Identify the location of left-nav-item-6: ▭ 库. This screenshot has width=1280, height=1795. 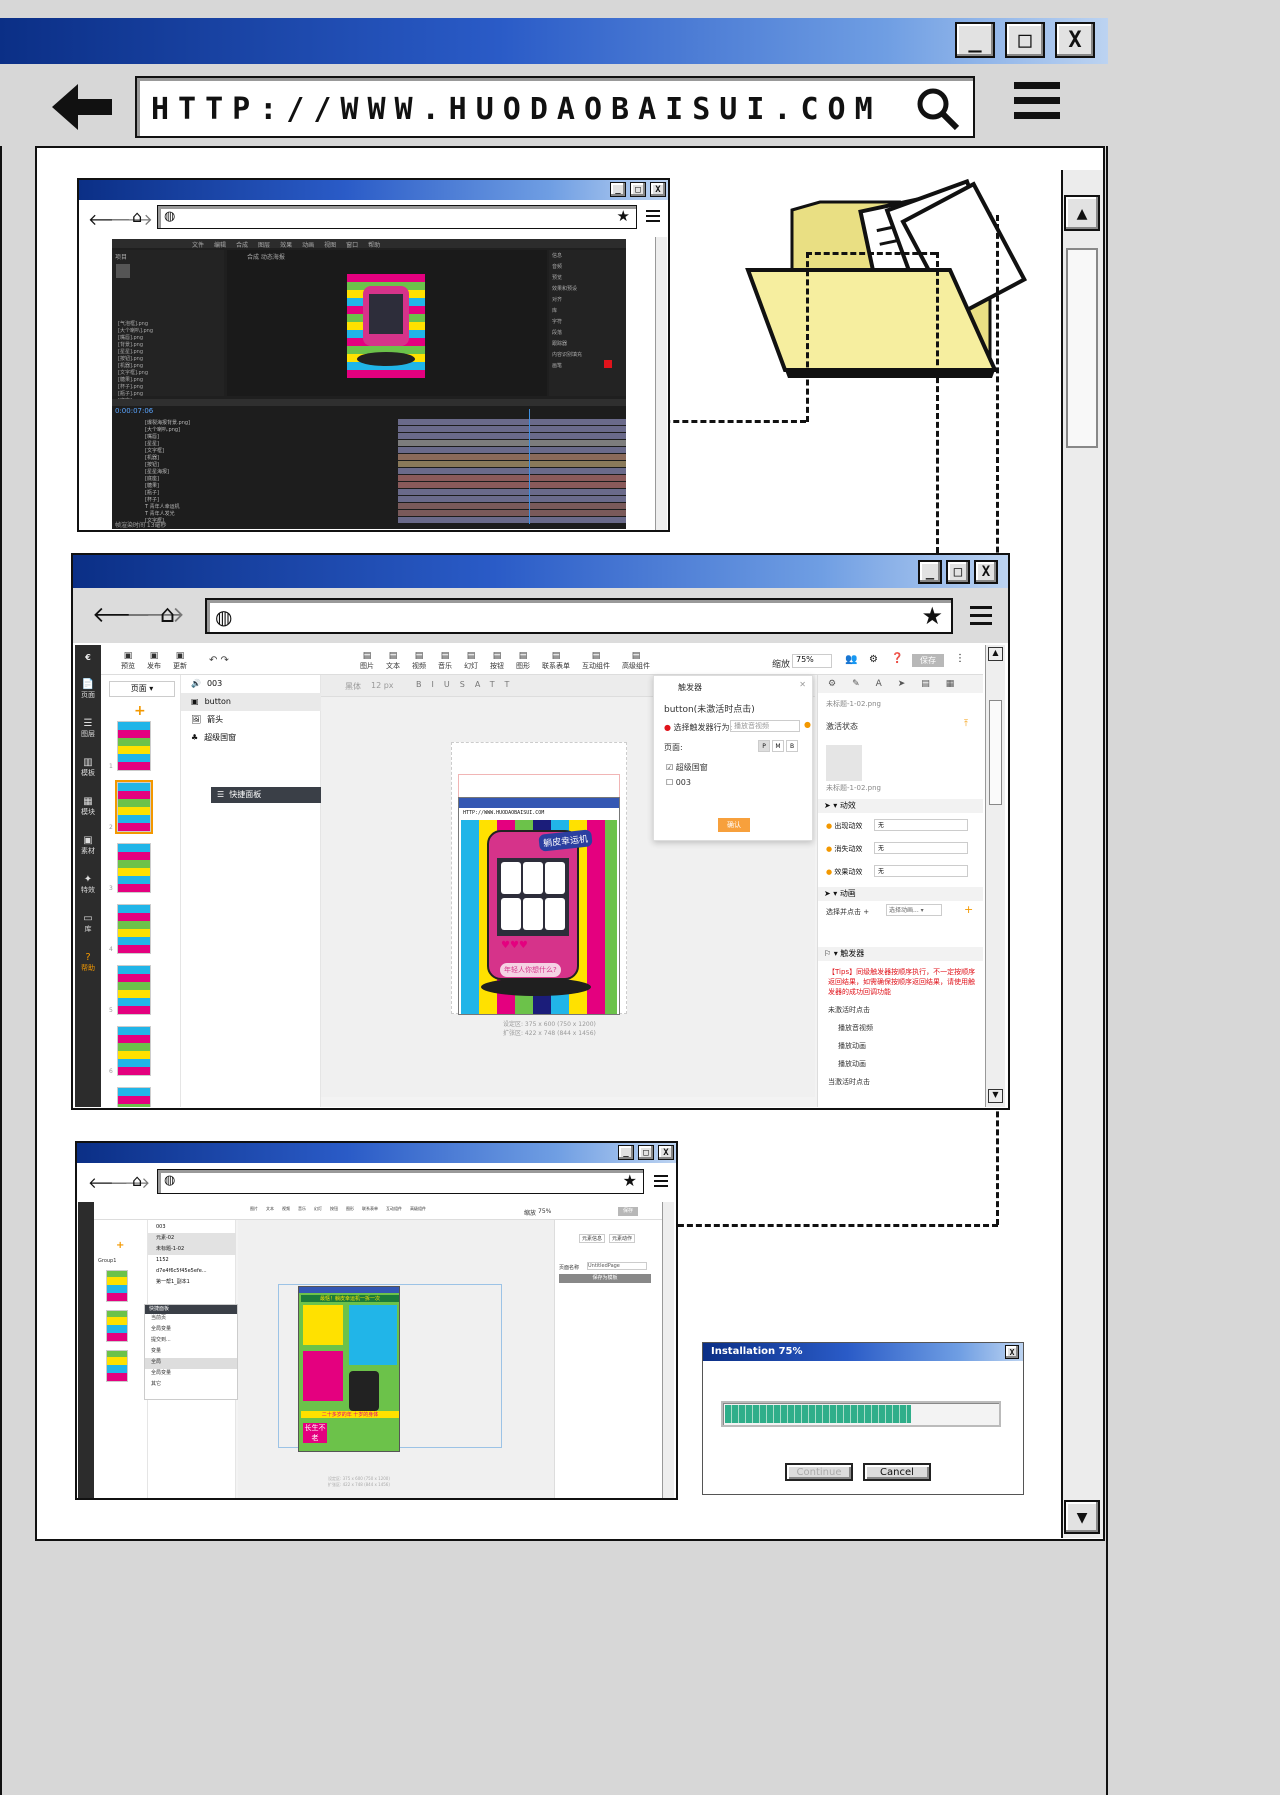
(88, 923).